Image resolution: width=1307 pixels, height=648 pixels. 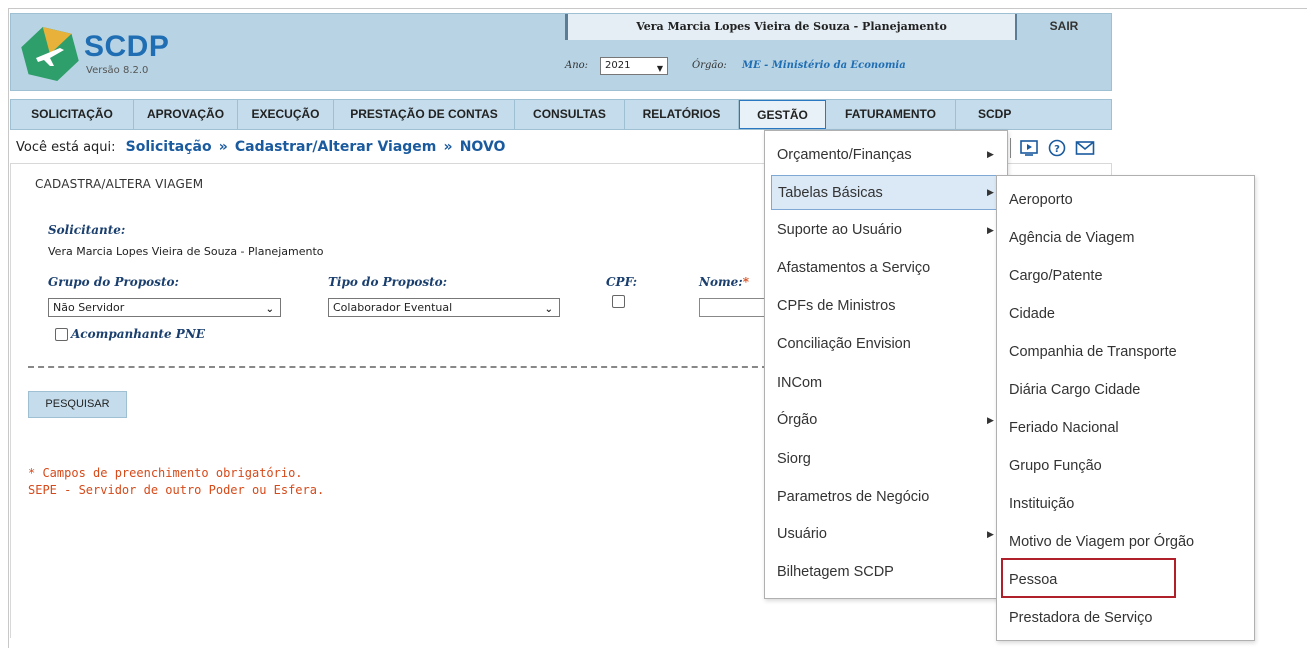 What do you see at coordinates (482, 147) in the screenshot?
I see `breadcrumb-item-novo: NOVO` at bounding box center [482, 147].